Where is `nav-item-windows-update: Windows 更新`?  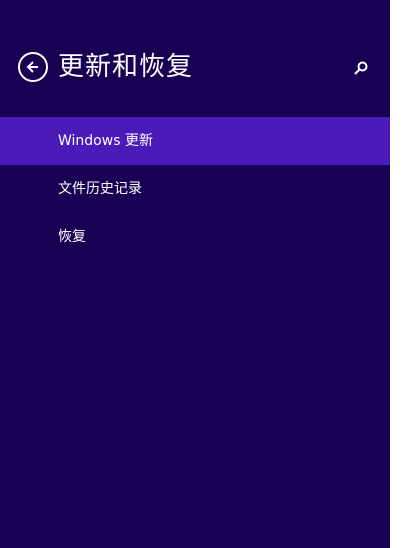 nav-item-windows-update: Windows 更新 is located at coordinates (195, 141).